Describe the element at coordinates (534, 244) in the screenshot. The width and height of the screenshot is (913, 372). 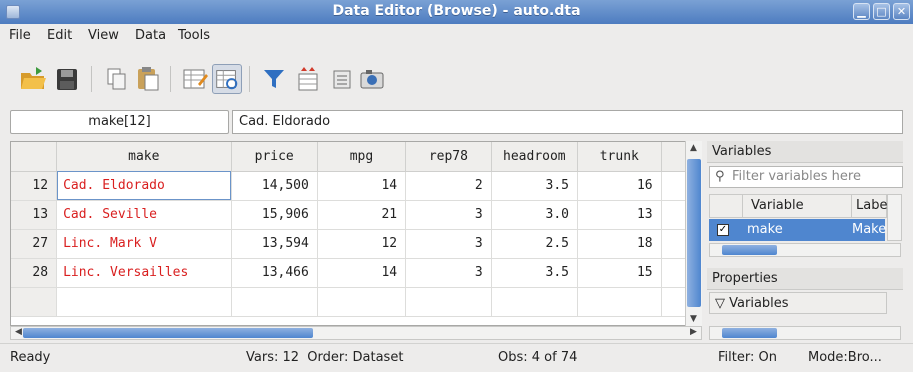
I see `cell-headroom: 2.5` at that location.